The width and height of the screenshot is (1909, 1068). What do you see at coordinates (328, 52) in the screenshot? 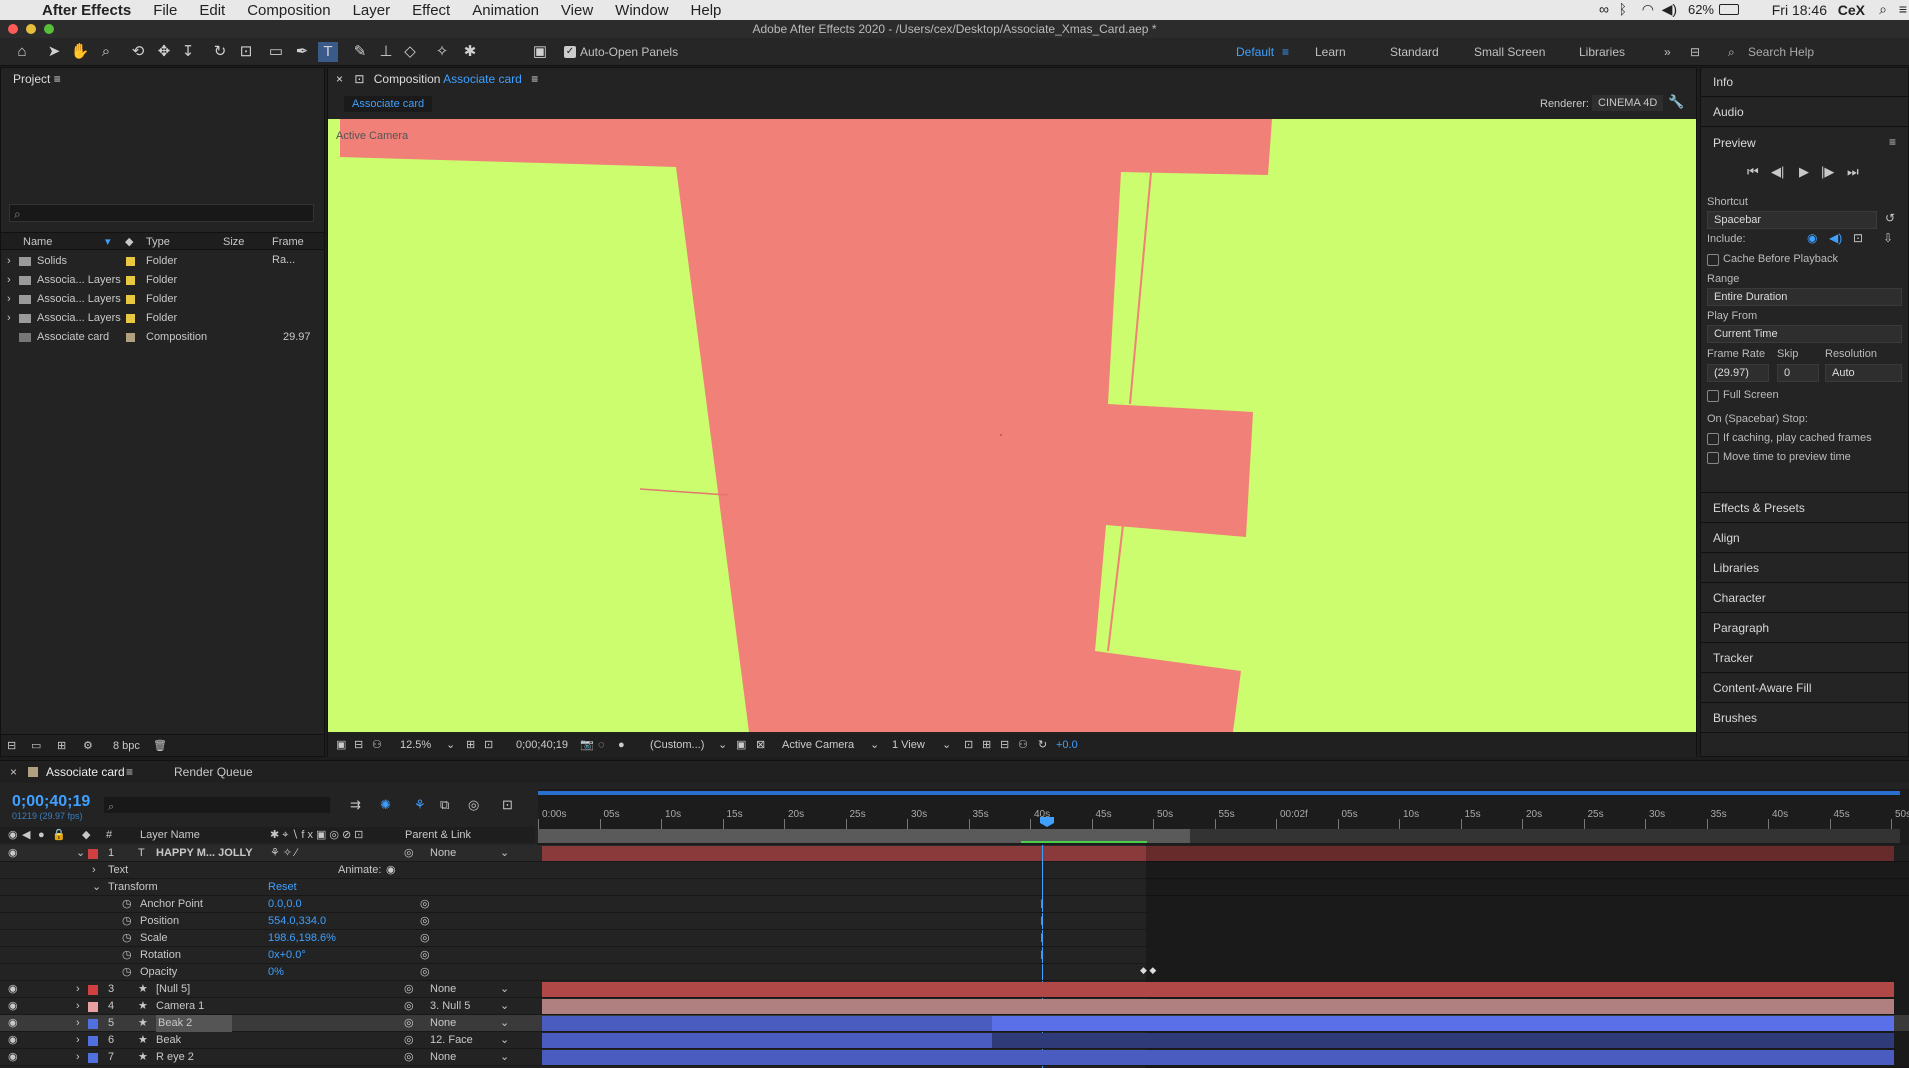
I see `type-tool-icon: T` at bounding box center [328, 52].